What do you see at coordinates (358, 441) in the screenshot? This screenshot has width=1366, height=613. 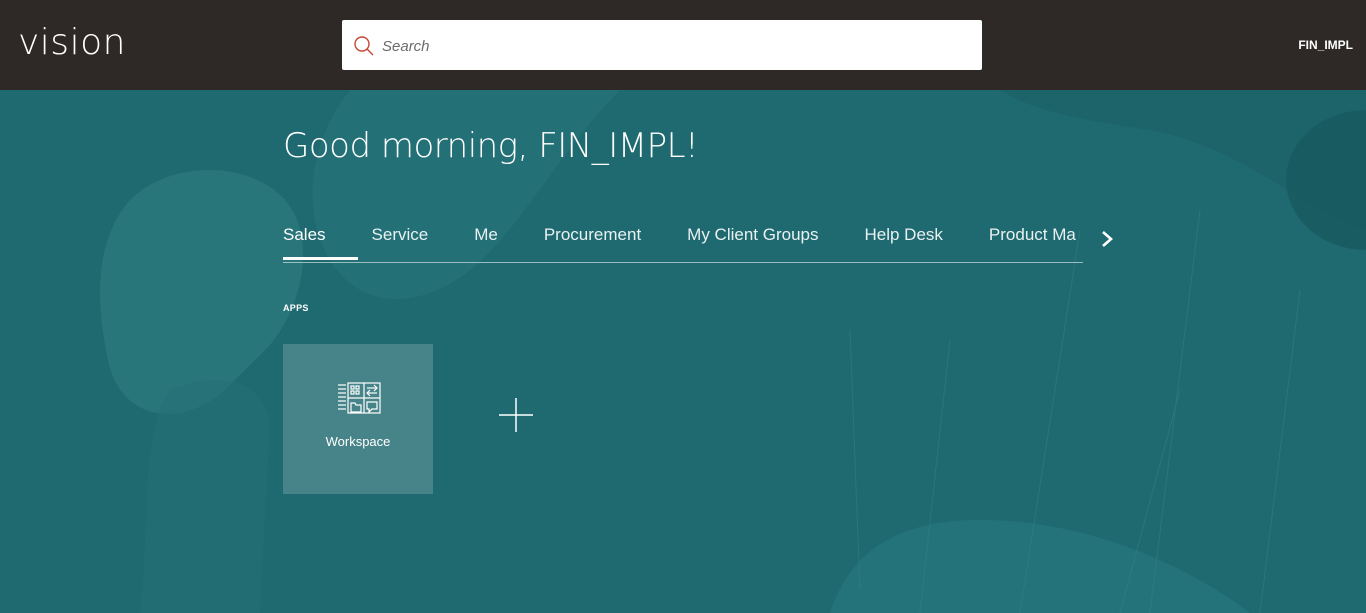 I see `workspace-label: Workspace` at bounding box center [358, 441].